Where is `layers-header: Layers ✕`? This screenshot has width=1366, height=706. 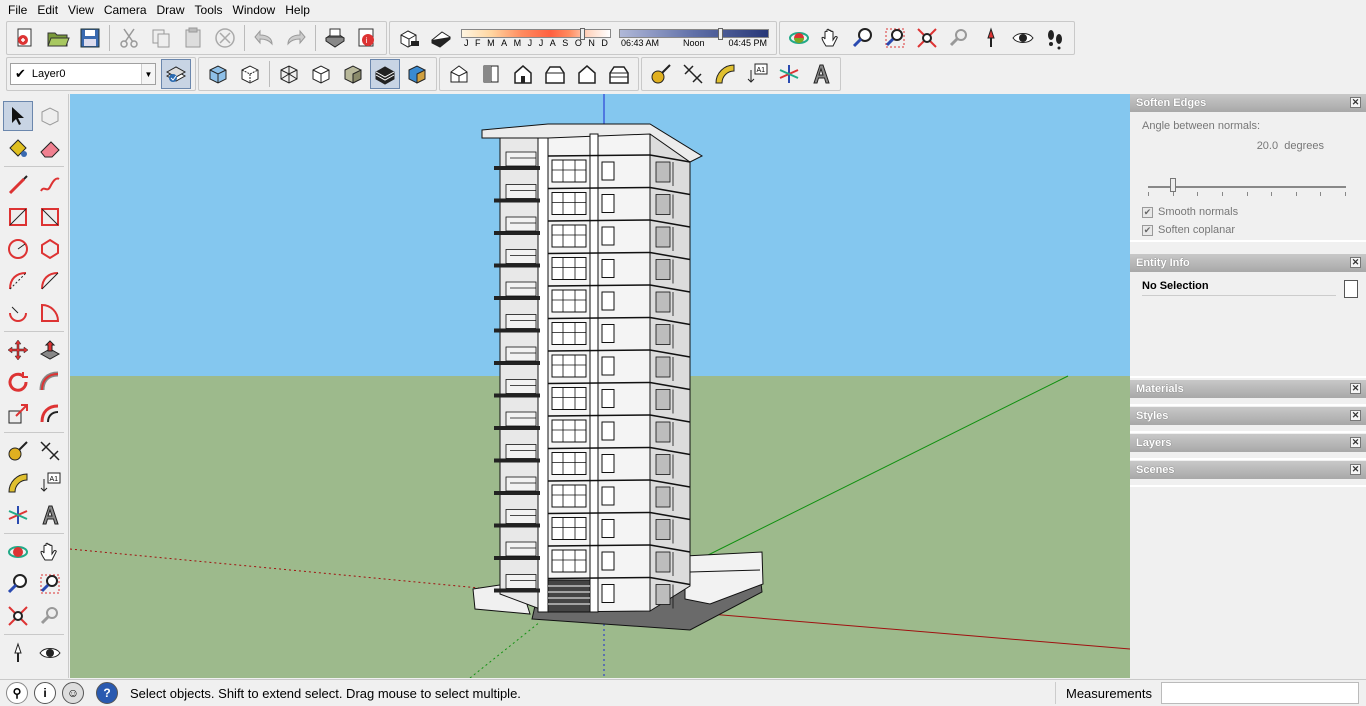
layers-header: Layers ✕ is located at coordinates (1248, 443).